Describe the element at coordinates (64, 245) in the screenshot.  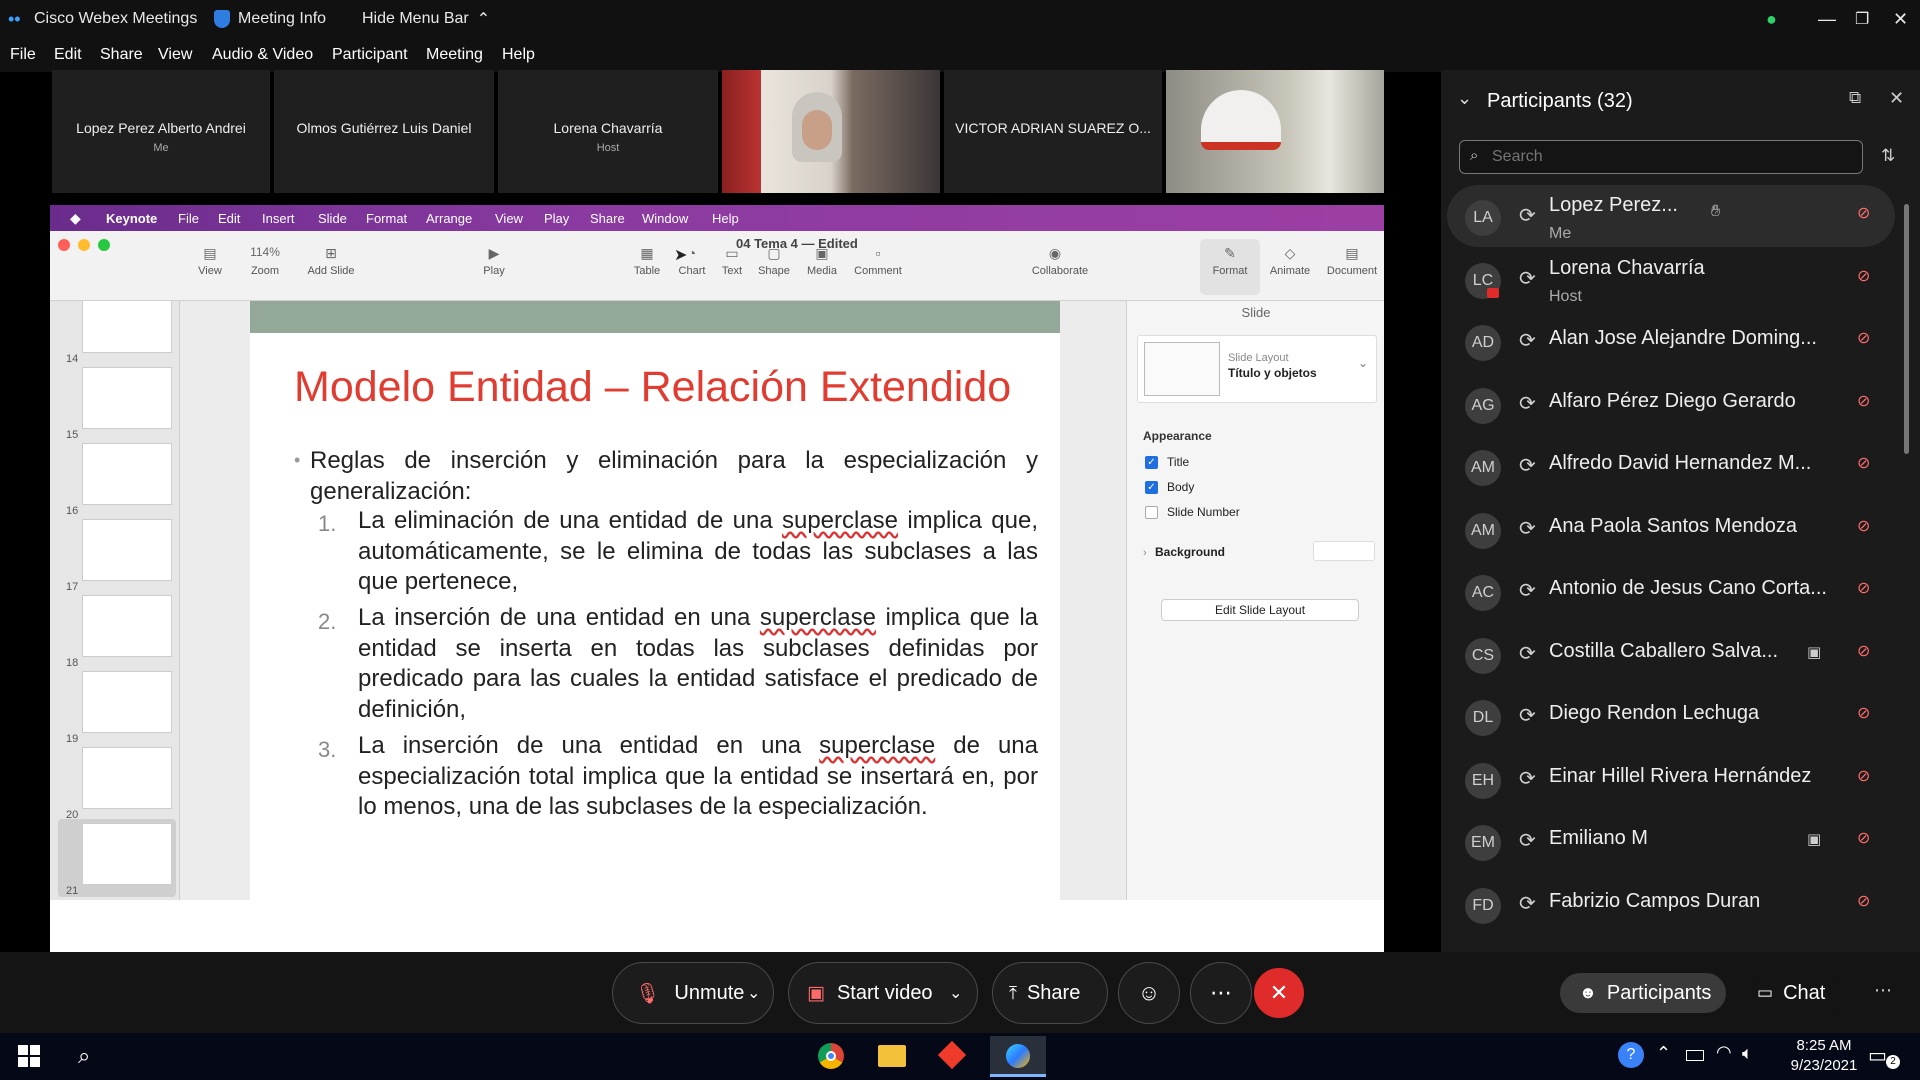
I see `traffic-close-icon` at that location.